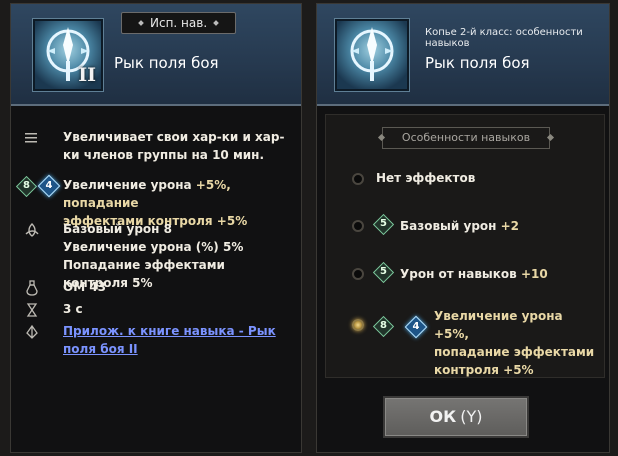 This screenshot has height=456, width=618. I want to click on ok-label: ОК, so click(443, 416).